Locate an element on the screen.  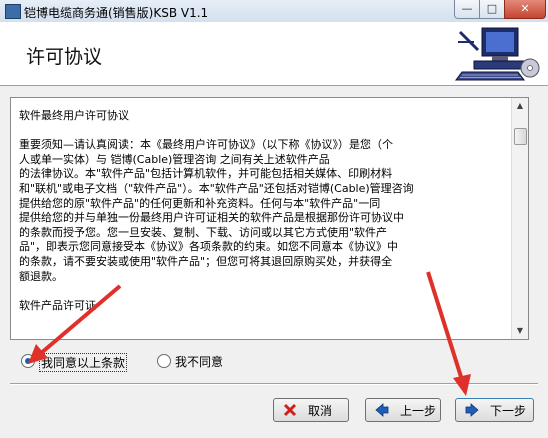
back-button-label: 上一步 is located at coordinates (418, 411).